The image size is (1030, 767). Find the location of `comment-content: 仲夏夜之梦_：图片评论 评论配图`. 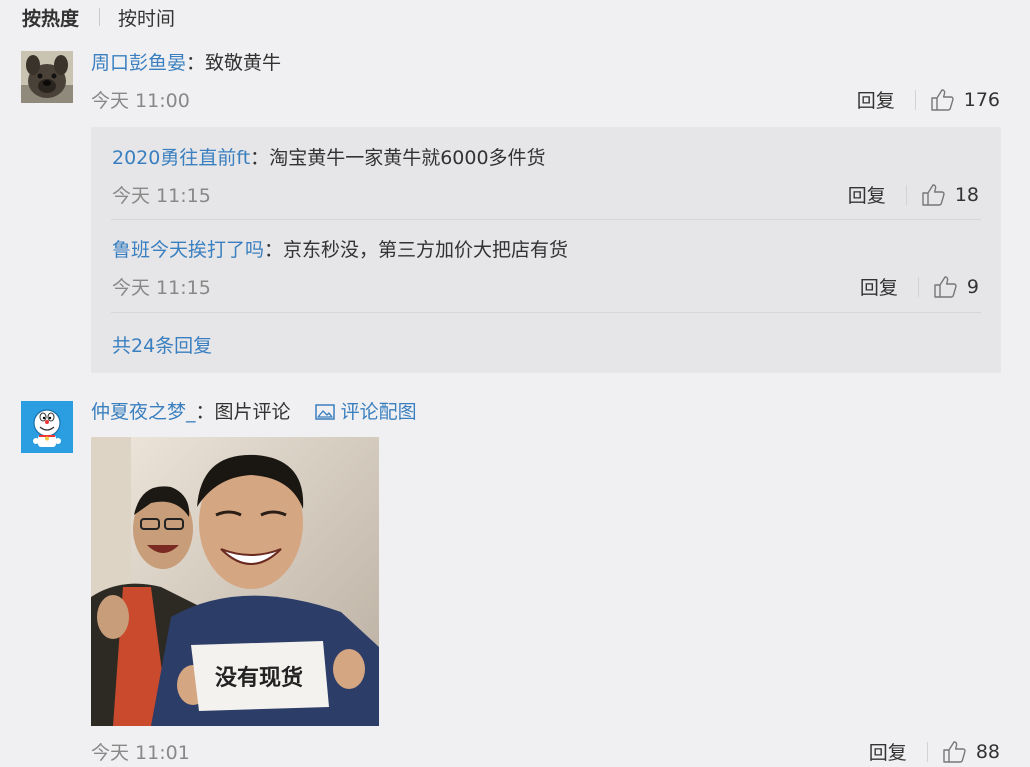

comment-content: 仲夏夜之梦_：图片评论 评论配图 is located at coordinates (254, 410).